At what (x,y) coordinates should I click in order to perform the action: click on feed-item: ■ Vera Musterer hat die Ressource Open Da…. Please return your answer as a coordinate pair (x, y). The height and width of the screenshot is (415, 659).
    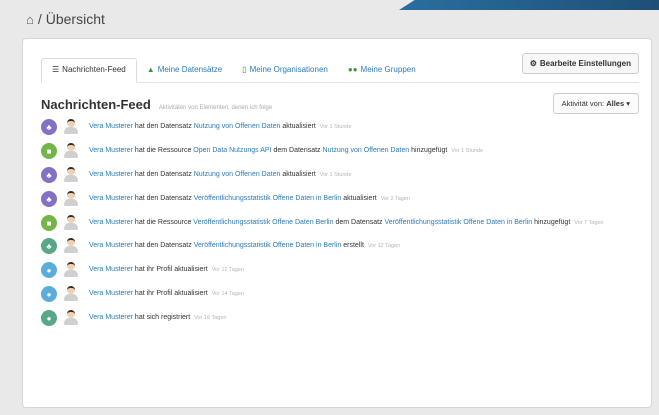
    Looking at the image, I should click on (341, 150).